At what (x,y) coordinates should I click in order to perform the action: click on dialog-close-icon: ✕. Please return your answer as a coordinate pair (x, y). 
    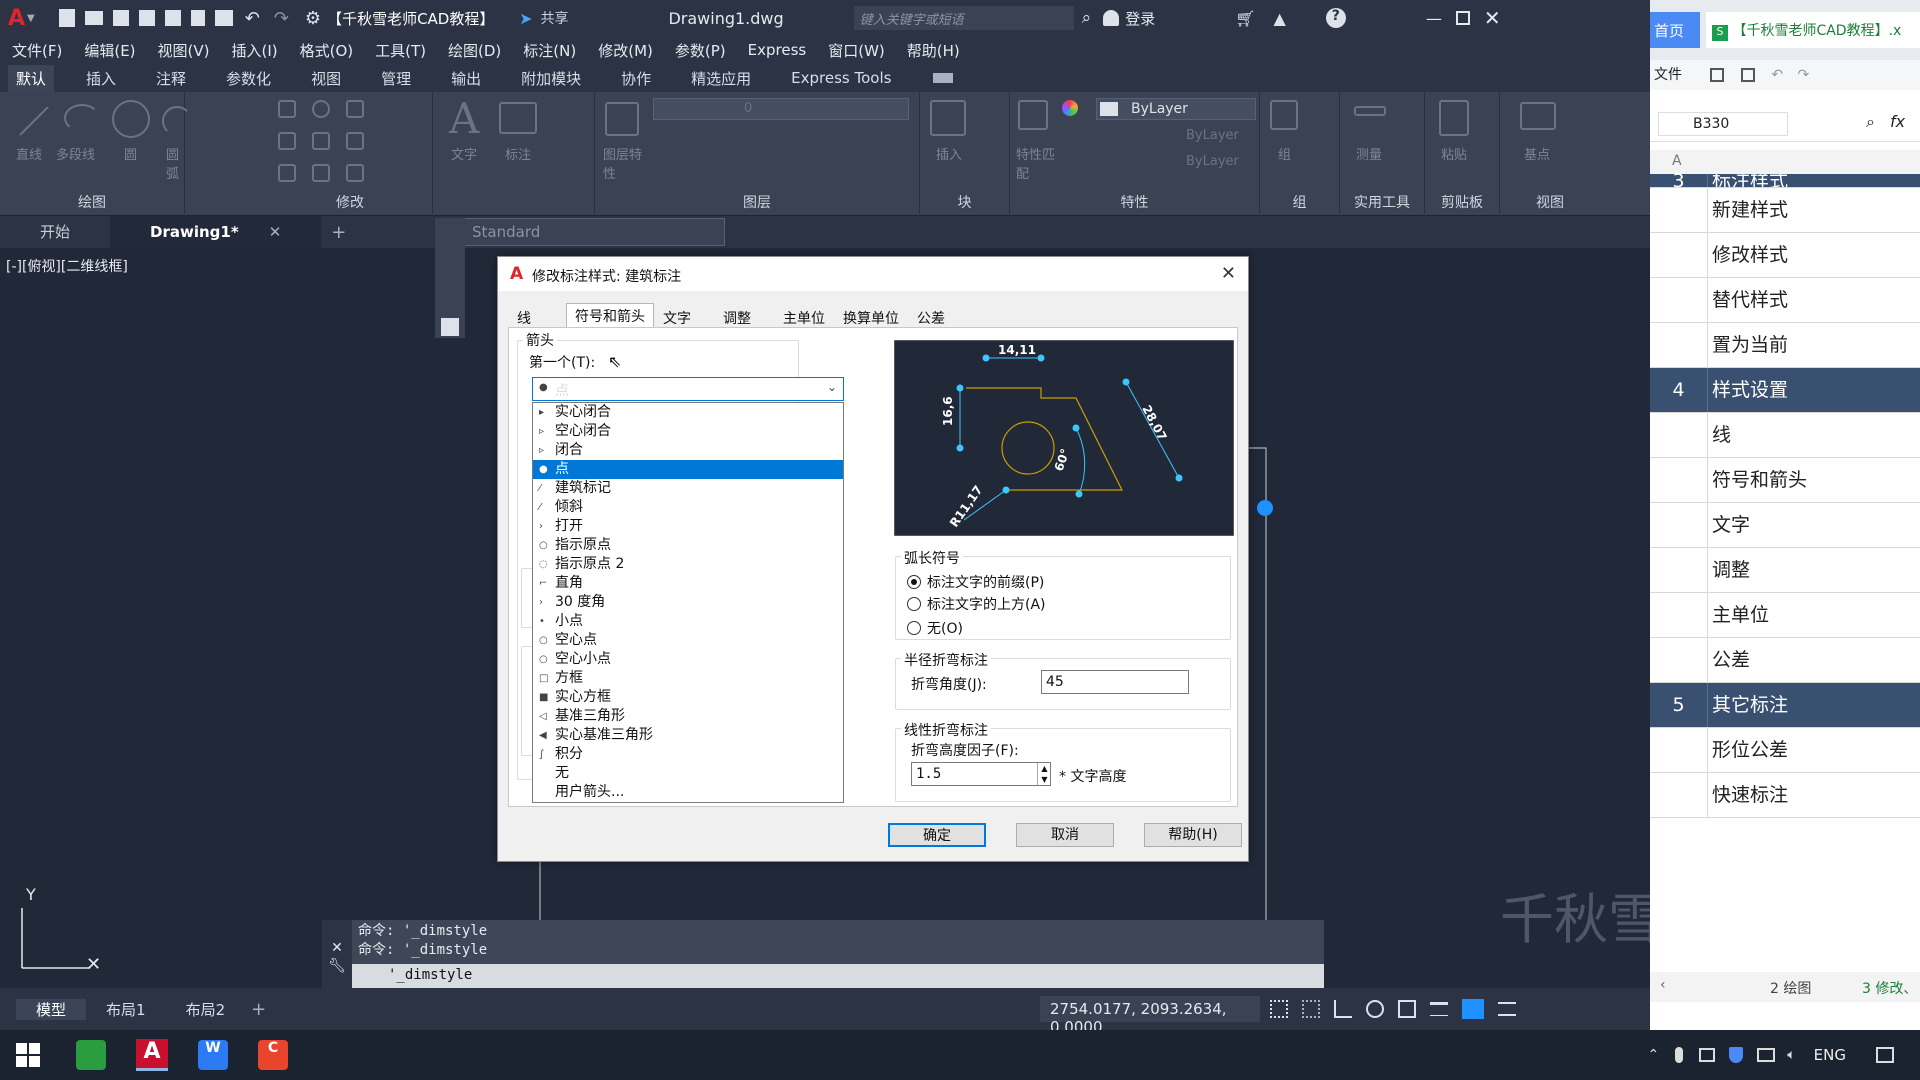
    Looking at the image, I should click on (1228, 273).